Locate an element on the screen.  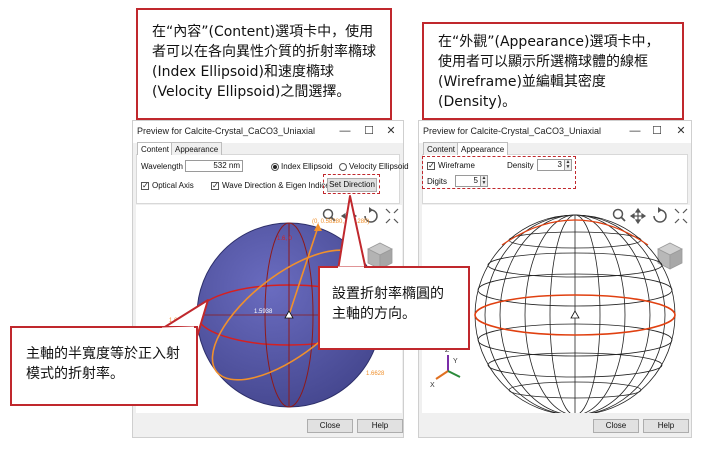
density-label: Density is located at coordinates (520, 165).